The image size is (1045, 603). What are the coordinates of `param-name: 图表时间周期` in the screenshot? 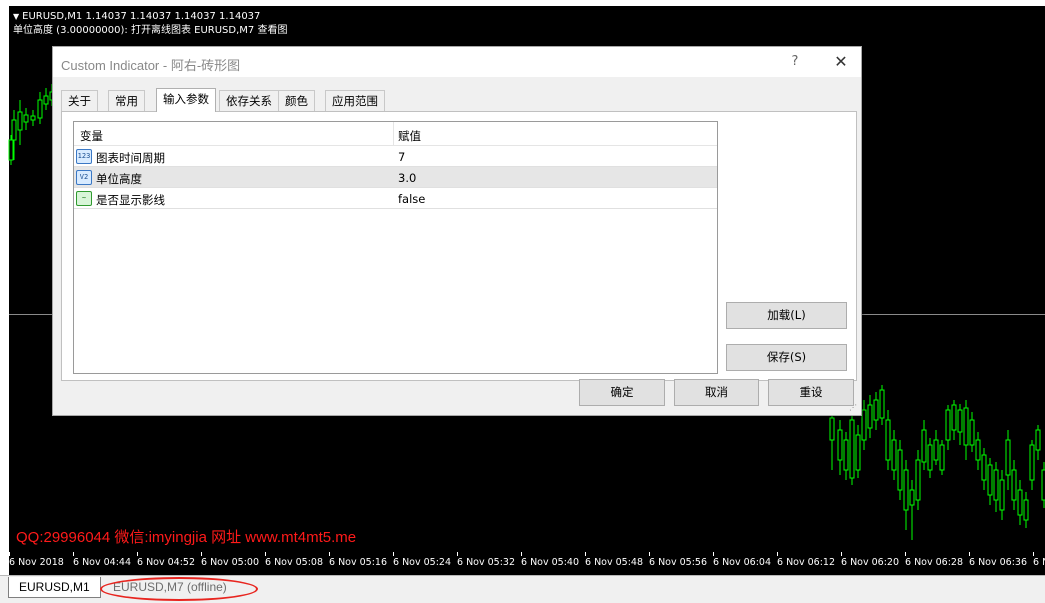 It's located at (130, 158).